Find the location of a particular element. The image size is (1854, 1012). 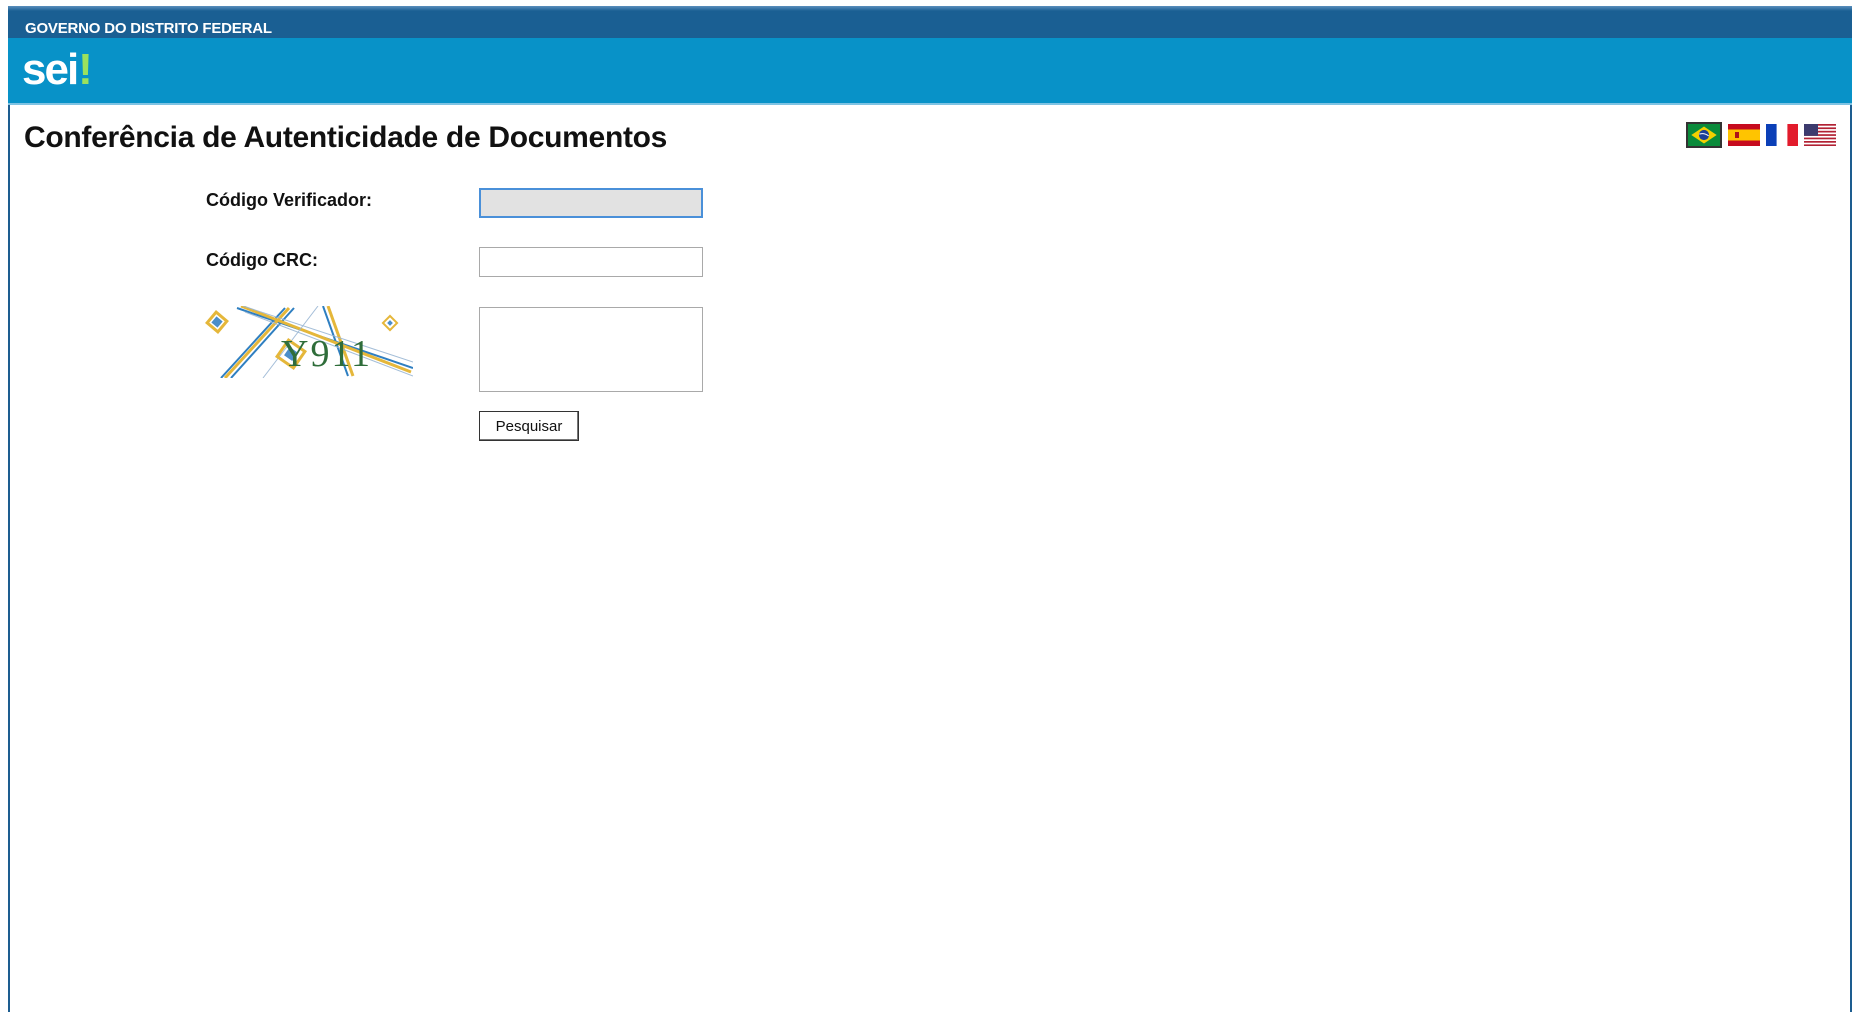

codigo-crc-input is located at coordinates (591, 262).